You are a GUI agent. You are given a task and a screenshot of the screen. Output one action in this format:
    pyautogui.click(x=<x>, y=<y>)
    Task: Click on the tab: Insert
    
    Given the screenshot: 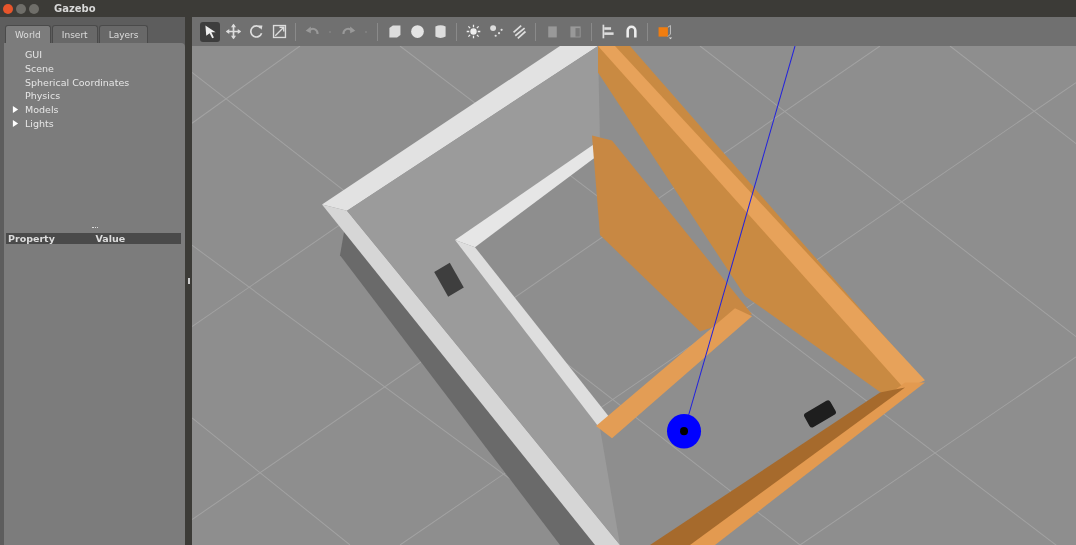 What is the action you would take?
    pyautogui.click(x=74, y=34)
    